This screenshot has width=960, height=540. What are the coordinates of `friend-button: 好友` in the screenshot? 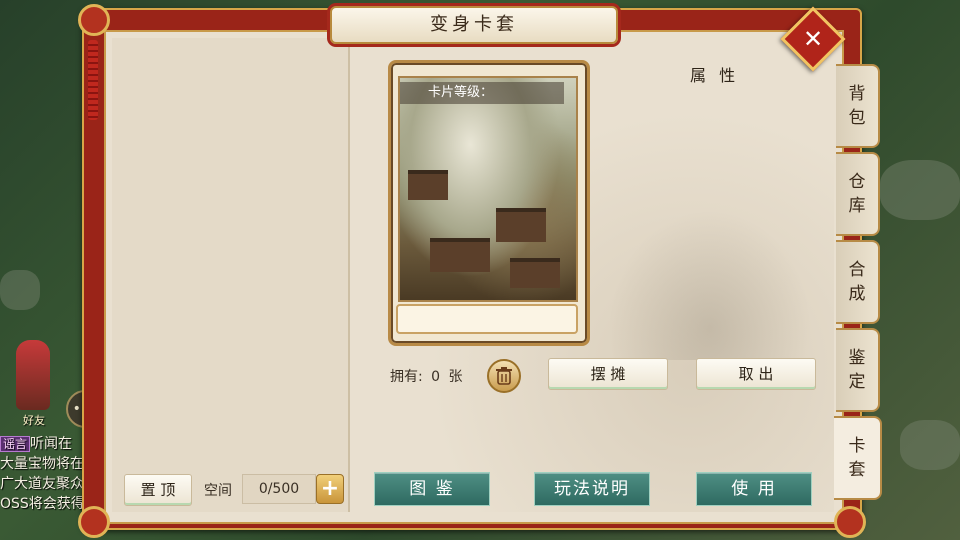 It's located at (34, 385).